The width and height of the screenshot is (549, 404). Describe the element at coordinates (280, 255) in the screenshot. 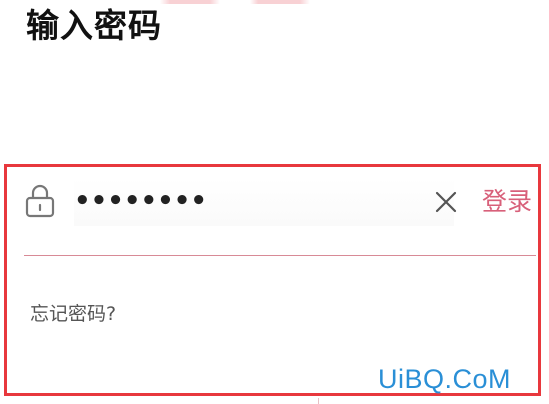

I see `input-divider` at that location.